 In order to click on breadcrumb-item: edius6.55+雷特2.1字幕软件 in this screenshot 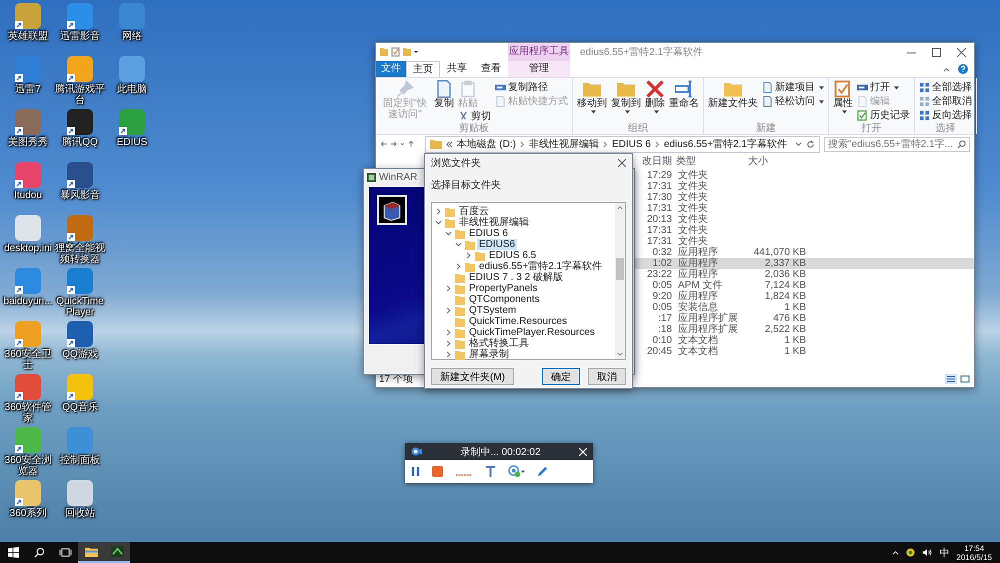, I will do `click(725, 144)`.